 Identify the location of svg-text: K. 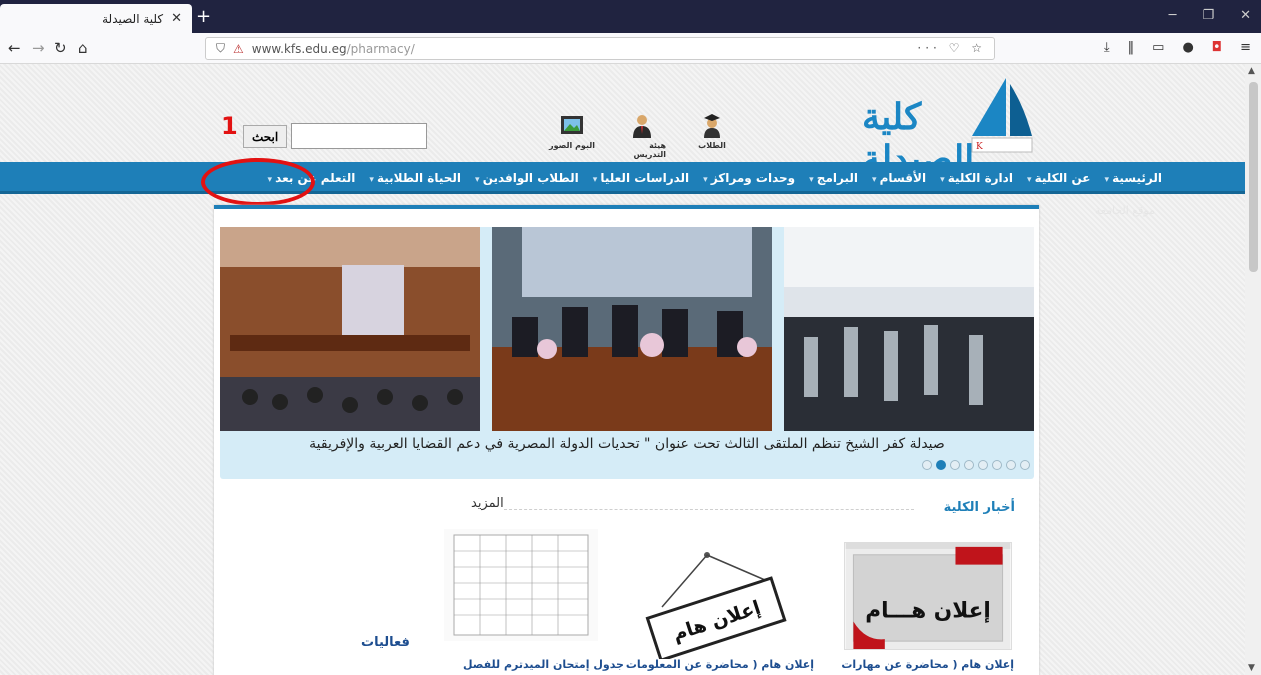
(979, 147).